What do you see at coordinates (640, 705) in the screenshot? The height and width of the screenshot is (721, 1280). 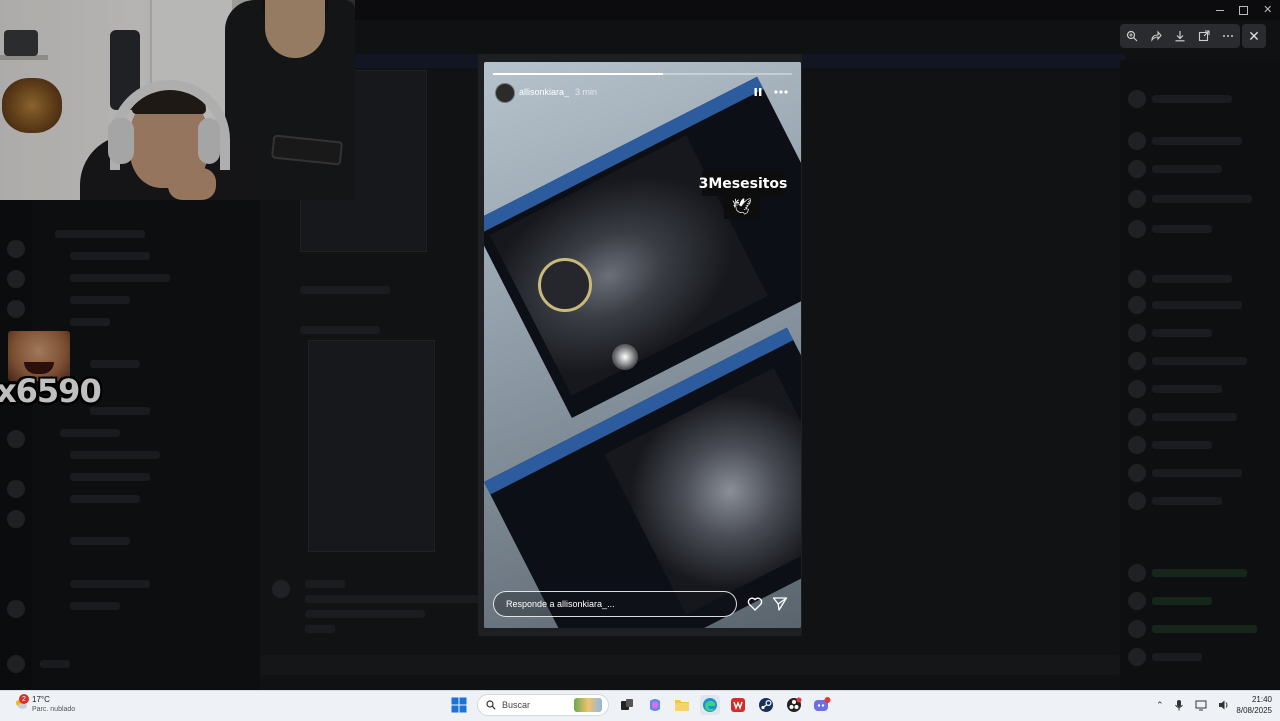 I see `taskbar` at bounding box center [640, 705].